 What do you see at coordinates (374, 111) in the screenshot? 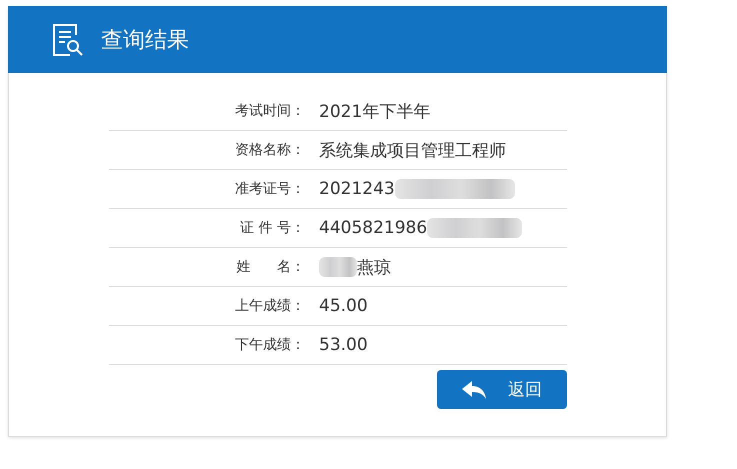
I see `field-value: 2021年下半年` at bounding box center [374, 111].